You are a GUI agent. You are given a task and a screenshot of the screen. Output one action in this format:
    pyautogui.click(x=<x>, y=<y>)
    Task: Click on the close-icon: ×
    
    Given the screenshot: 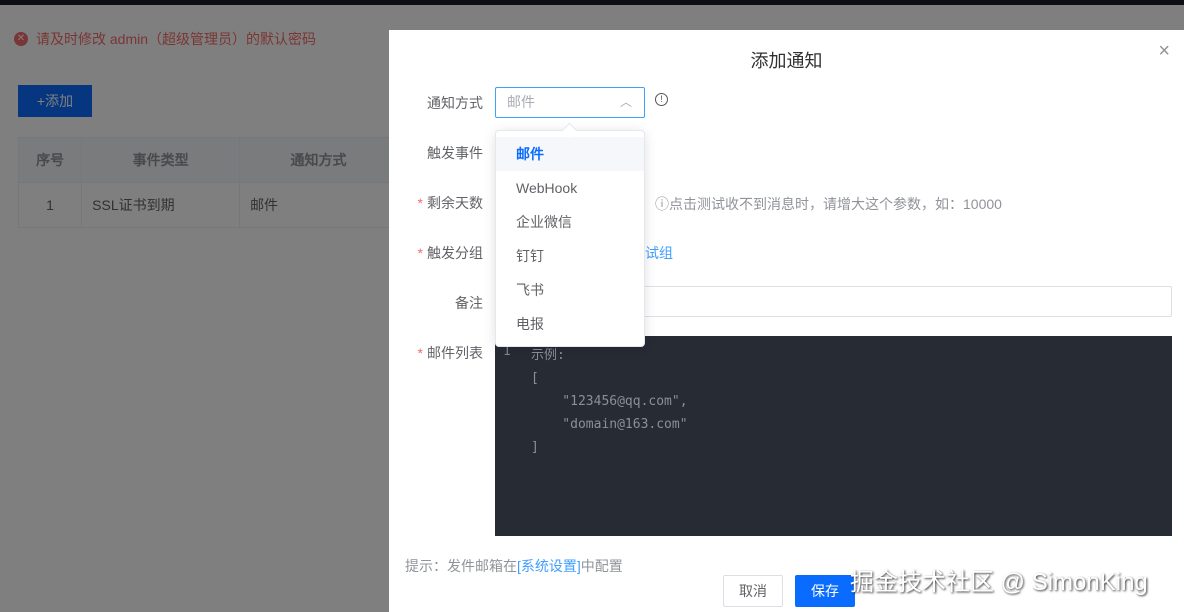 What is the action you would take?
    pyautogui.click(x=1164, y=51)
    